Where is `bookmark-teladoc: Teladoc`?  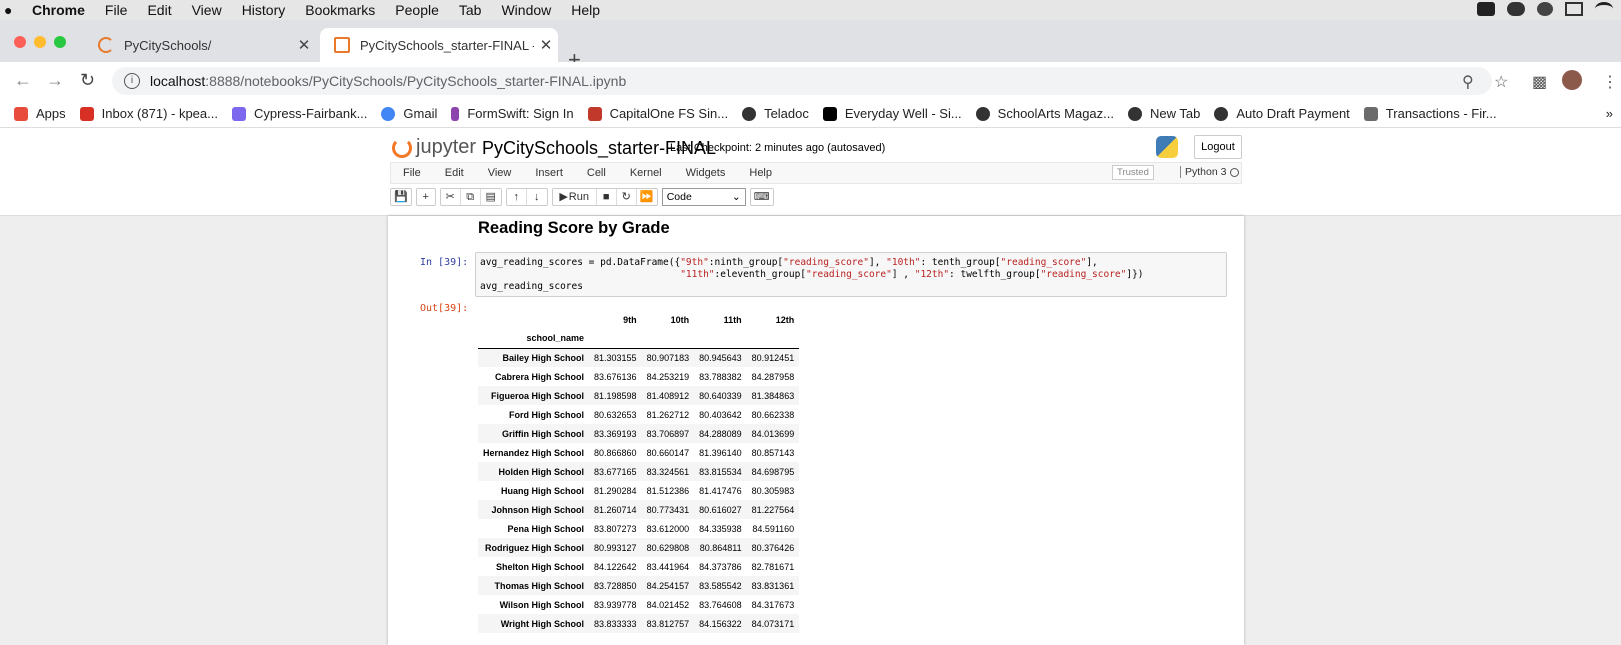 bookmark-teladoc: Teladoc is located at coordinates (775, 113).